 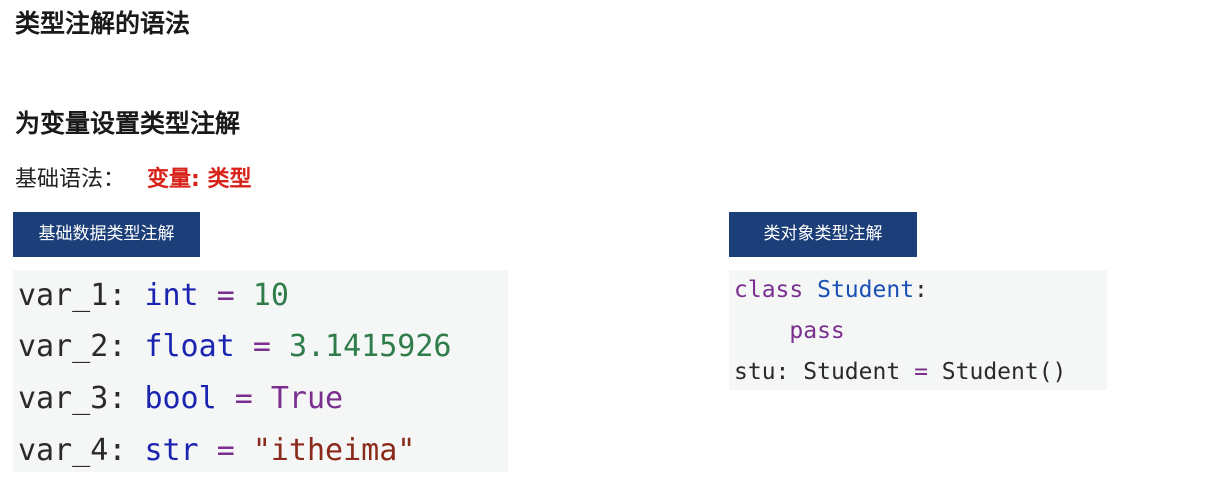 What do you see at coordinates (307, 398) in the screenshot?
I see `value: True` at bounding box center [307, 398].